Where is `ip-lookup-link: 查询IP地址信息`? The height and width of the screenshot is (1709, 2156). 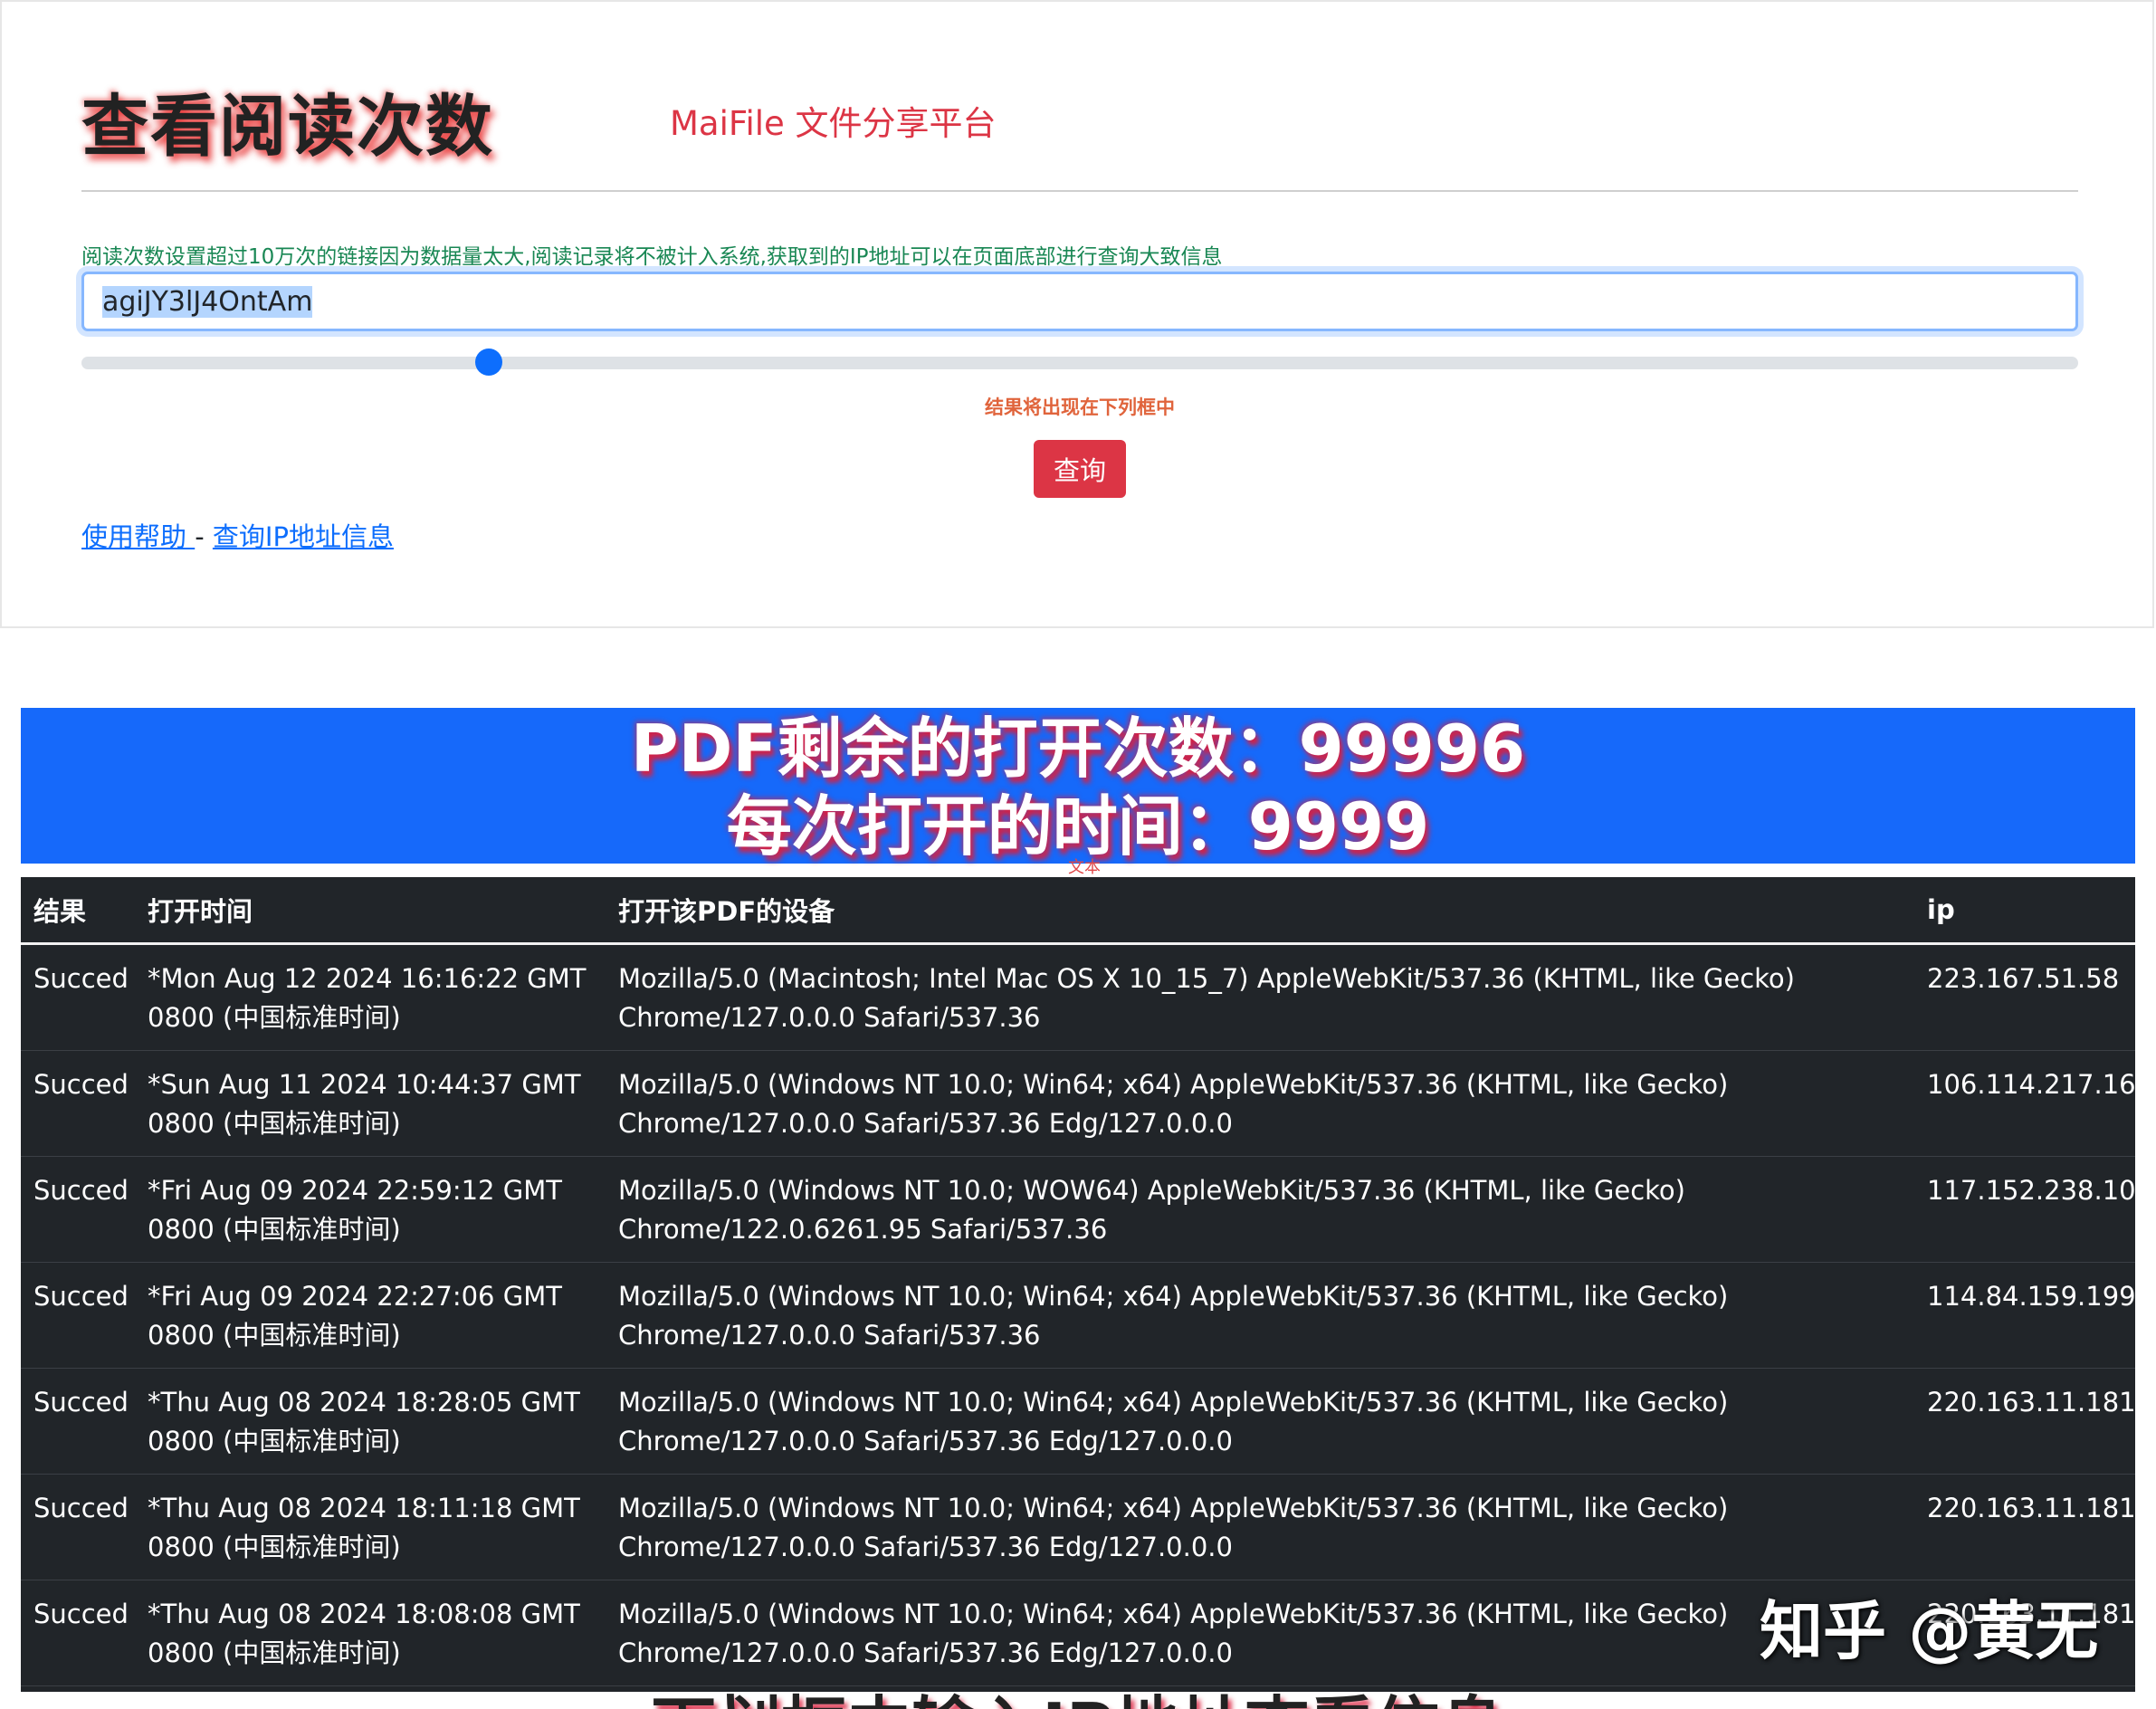
ip-lookup-link: 查询IP地址信息 is located at coordinates (304, 536).